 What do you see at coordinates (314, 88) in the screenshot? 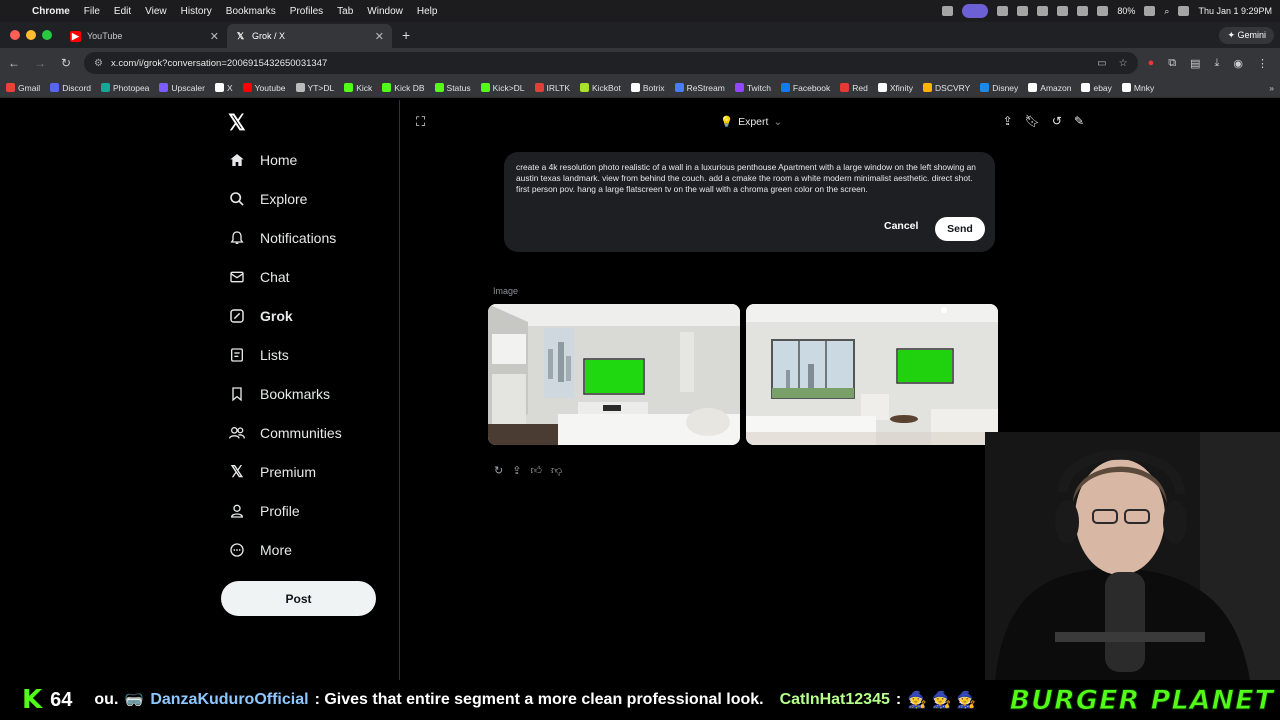
I see `bookmark-item: YT>DL` at bounding box center [314, 88].